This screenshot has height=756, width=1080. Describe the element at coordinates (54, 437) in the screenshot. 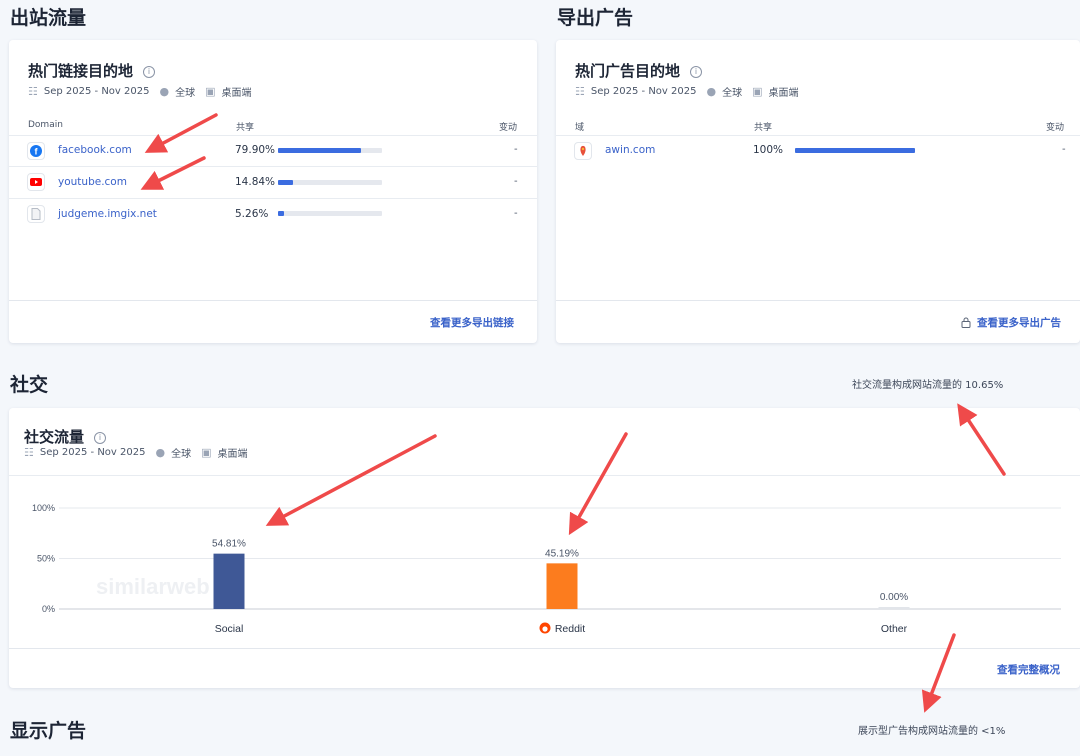

I see `card-title: 社交流量` at that location.